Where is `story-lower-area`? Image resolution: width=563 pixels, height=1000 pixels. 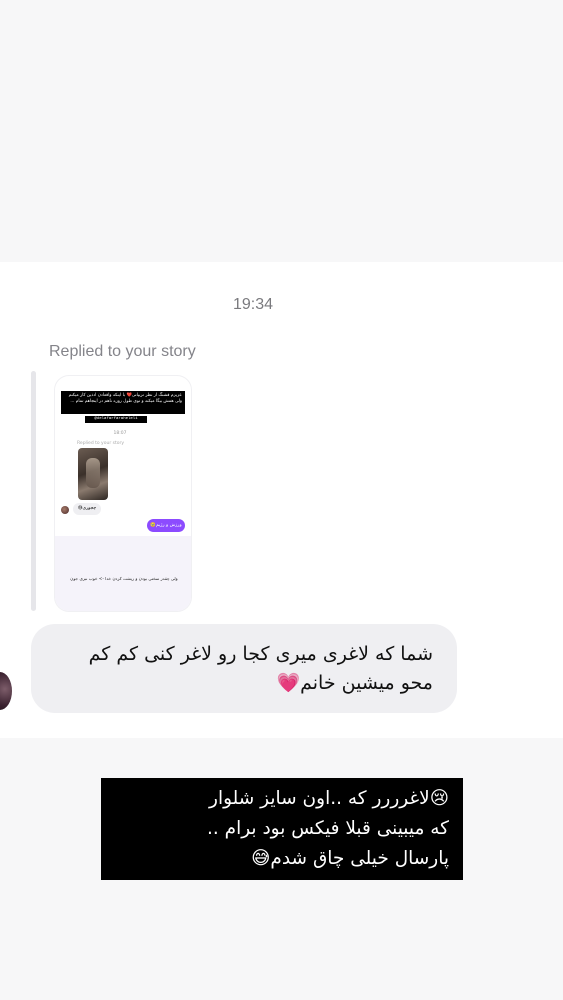
story-lower-area is located at coordinates (123, 573).